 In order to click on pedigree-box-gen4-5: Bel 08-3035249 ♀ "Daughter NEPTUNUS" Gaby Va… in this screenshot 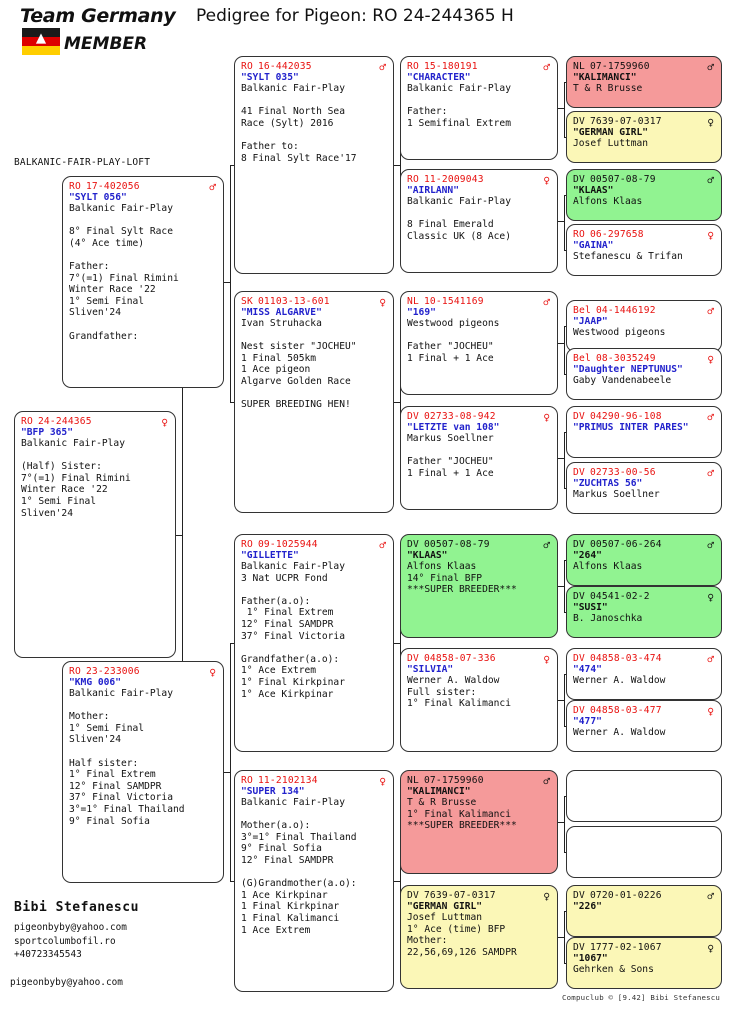, I will do `click(644, 374)`.